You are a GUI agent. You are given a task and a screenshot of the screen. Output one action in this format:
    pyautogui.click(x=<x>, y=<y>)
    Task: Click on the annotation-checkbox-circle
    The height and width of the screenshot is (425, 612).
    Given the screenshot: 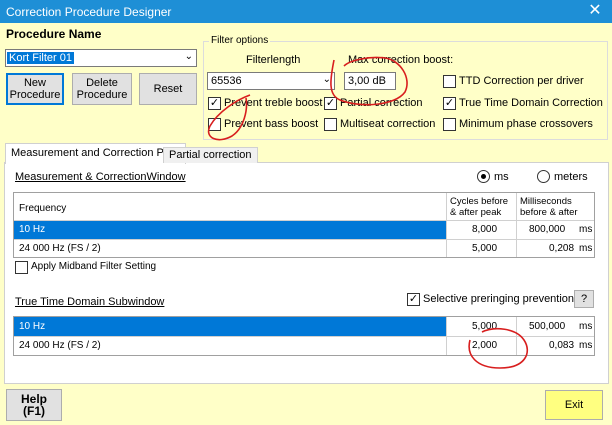 What is the action you would take?
    pyautogui.click(x=229, y=117)
    